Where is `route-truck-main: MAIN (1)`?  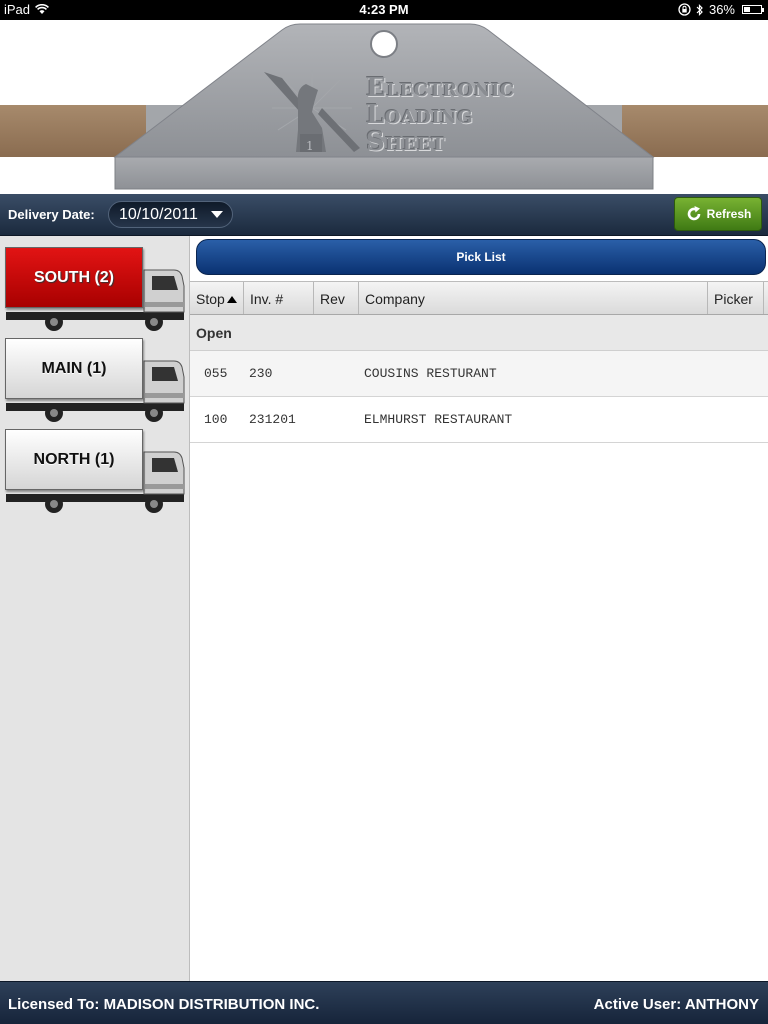 route-truck-main: MAIN (1) is located at coordinates (96, 380).